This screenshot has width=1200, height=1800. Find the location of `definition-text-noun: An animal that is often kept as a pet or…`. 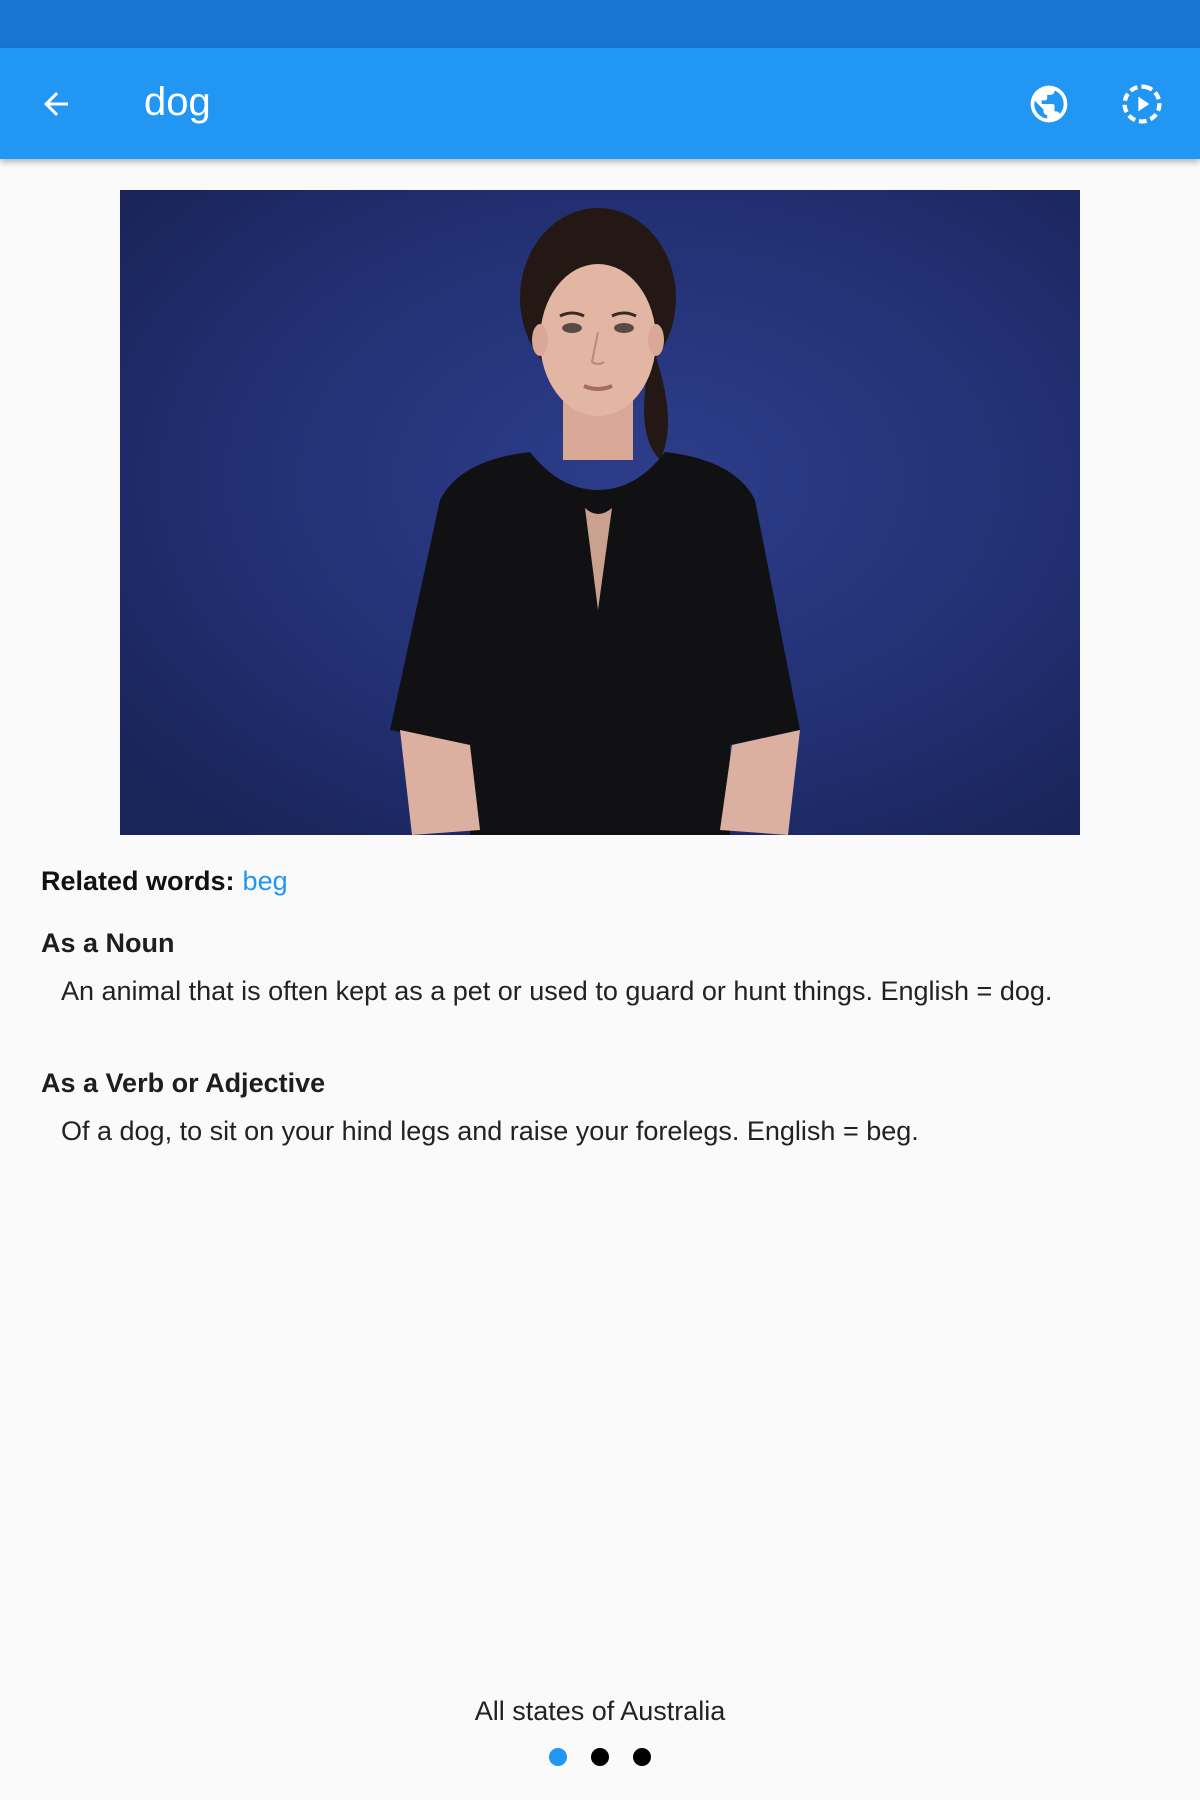

definition-text-noun: An animal that is often kept as a pet or… is located at coordinates (557, 991).